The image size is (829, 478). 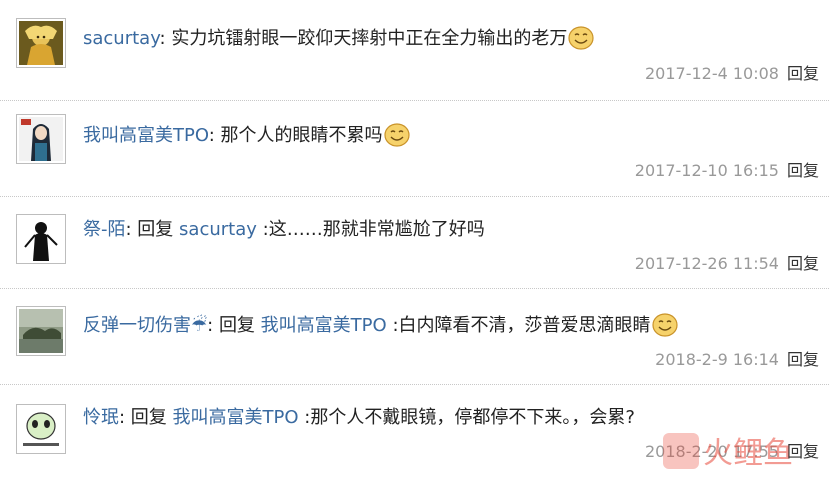 I want to click on comment-meta: 2017-12-4 10:08 回复, so click(x=732, y=74).